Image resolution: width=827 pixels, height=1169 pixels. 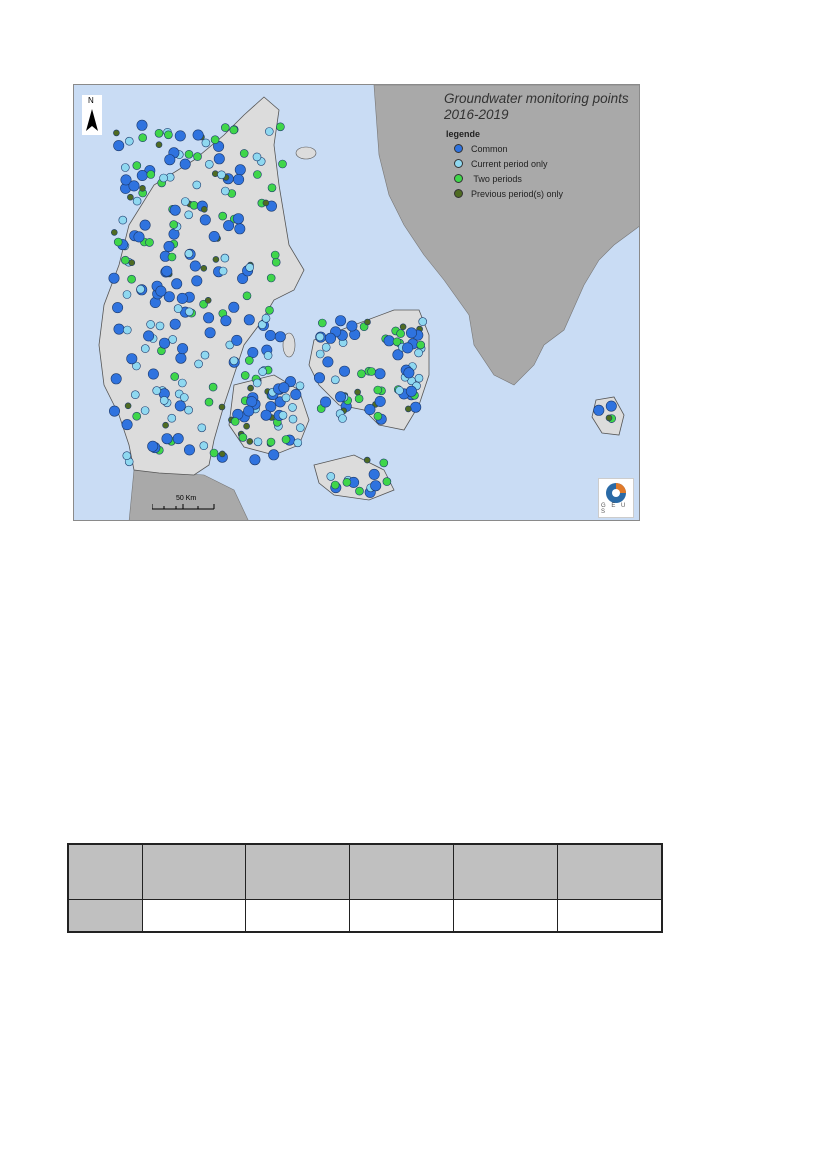 What do you see at coordinates (614, 509) in the screenshot?
I see `geus-logo-text: G E U S` at bounding box center [614, 509].